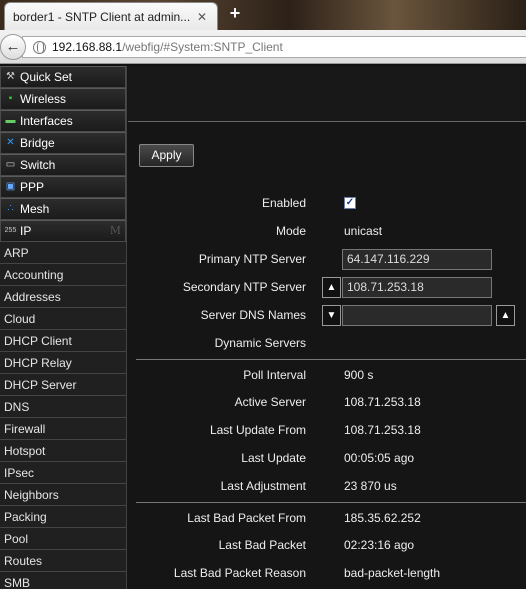 This screenshot has height=589, width=526. Describe the element at coordinates (63, 385) in the screenshot. I see `sidebar-subitem-dhcp-server: DHCP Server` at that location.